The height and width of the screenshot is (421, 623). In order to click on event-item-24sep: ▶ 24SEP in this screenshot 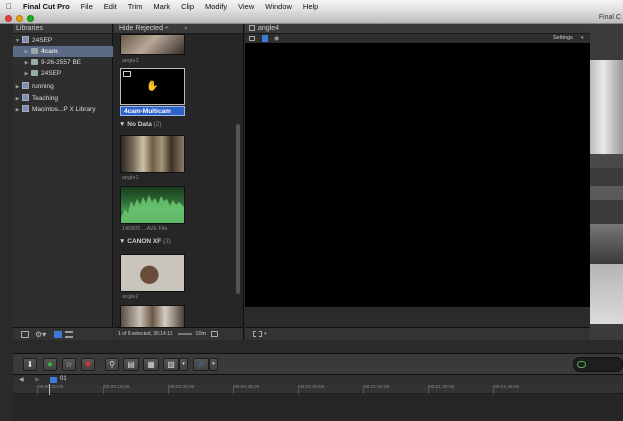, I will do `click(63, 73)`.